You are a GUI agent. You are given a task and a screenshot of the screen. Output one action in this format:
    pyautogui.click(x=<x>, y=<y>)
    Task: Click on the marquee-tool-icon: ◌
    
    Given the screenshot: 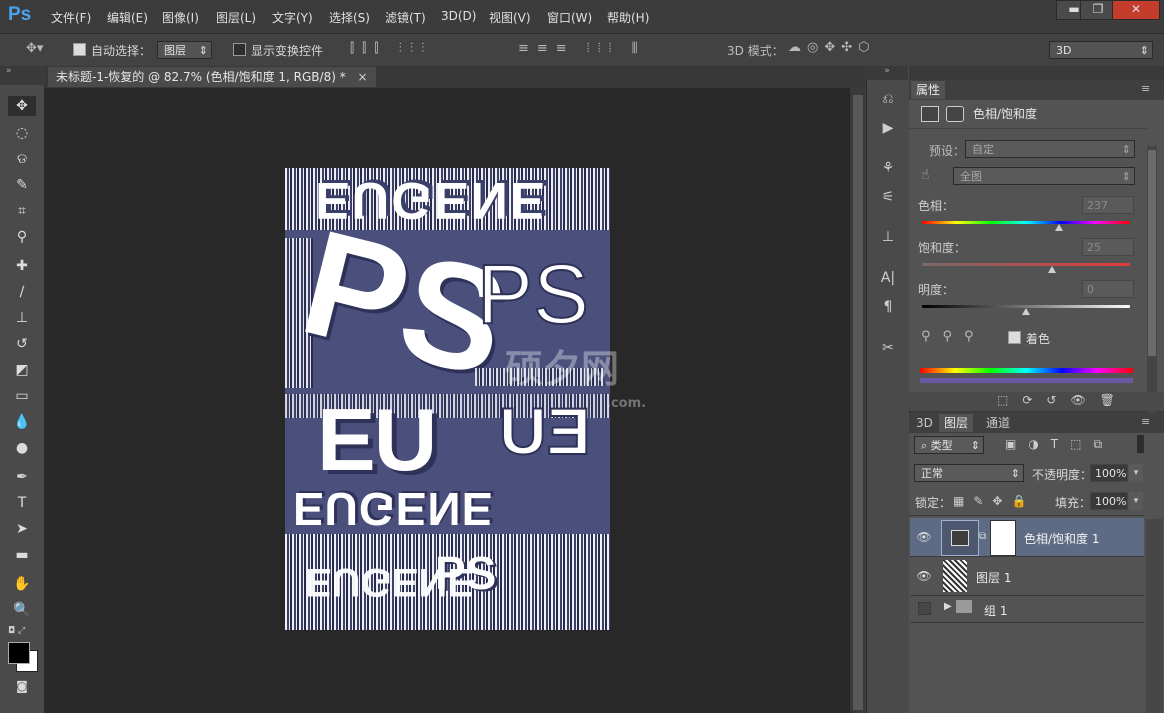 What is the action you would take?
    pyautogui.click(x=22, y=133)
    